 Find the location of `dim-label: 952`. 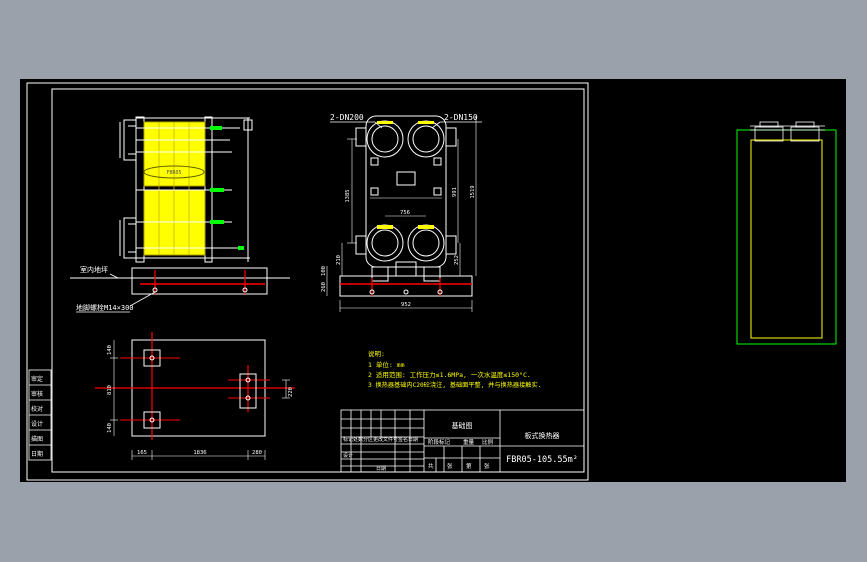

dim-label: 952 is located at coordinates (406, 305).